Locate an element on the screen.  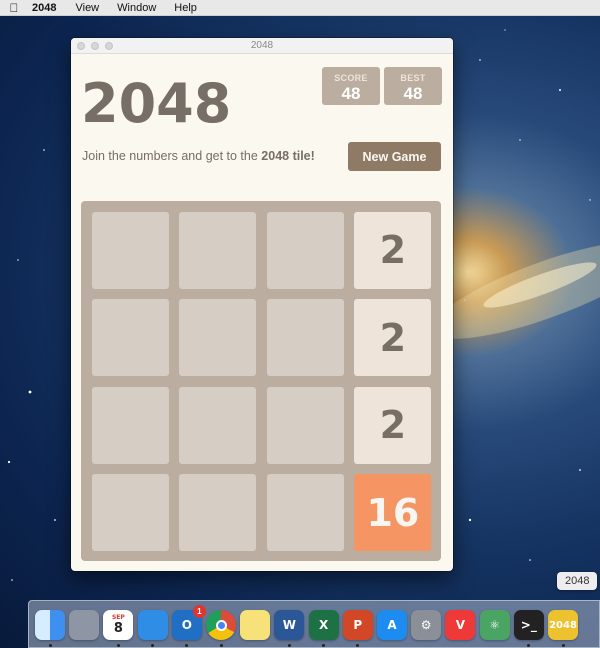
window-title: 2048 is located at coordinates (262, 45).